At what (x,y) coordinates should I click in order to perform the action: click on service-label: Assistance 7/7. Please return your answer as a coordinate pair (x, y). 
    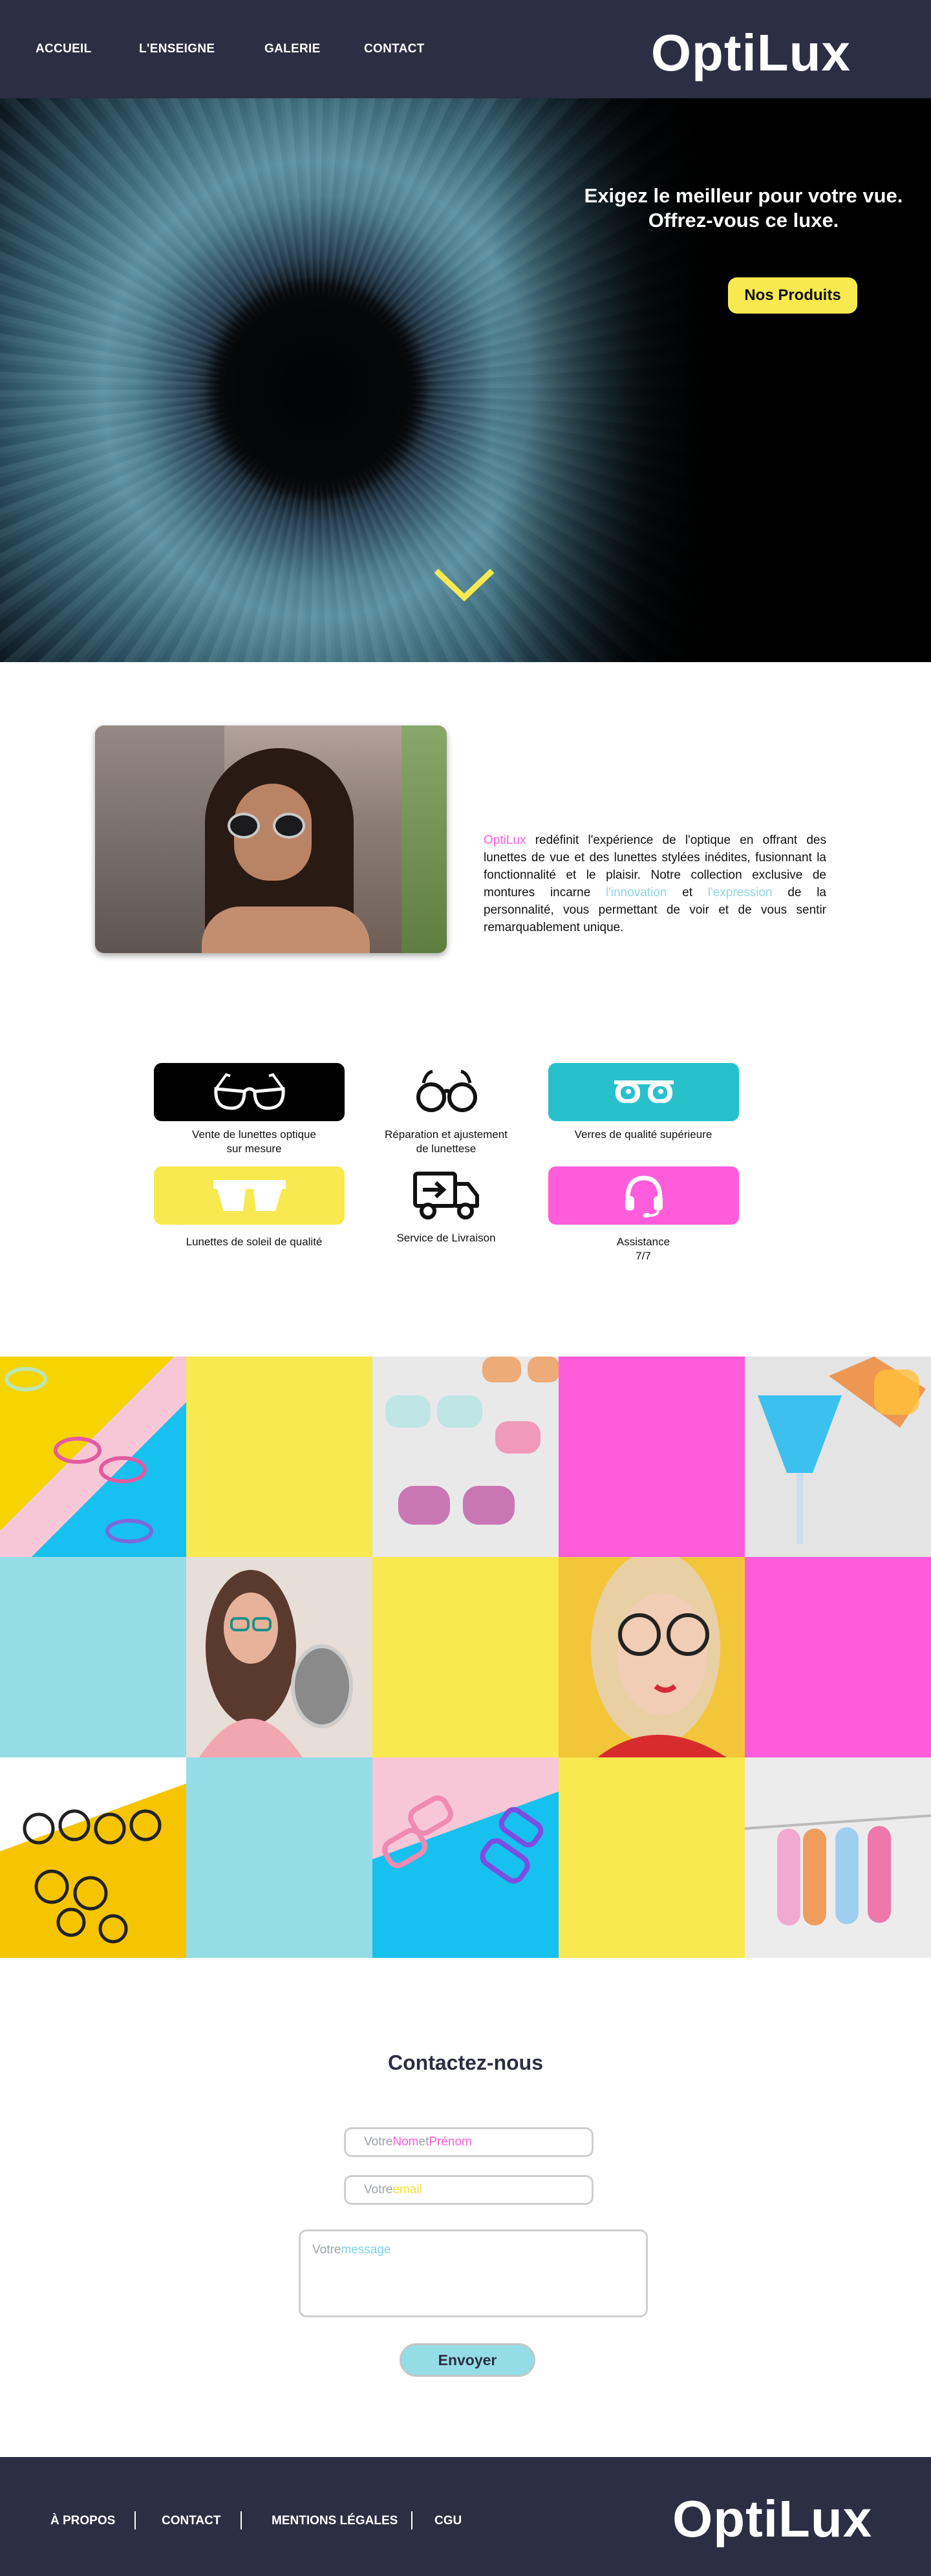
    Looking at the image, I should click on (643, 1249).